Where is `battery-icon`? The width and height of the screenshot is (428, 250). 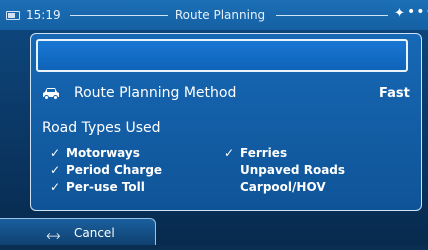 battery-icon is located at coordinates (13, 15).